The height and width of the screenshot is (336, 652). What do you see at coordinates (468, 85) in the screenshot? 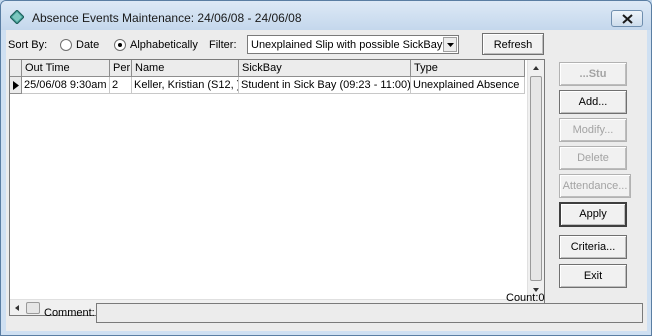
I see `cell-type: Unexplained Absence` at bounding box center [468, 85].